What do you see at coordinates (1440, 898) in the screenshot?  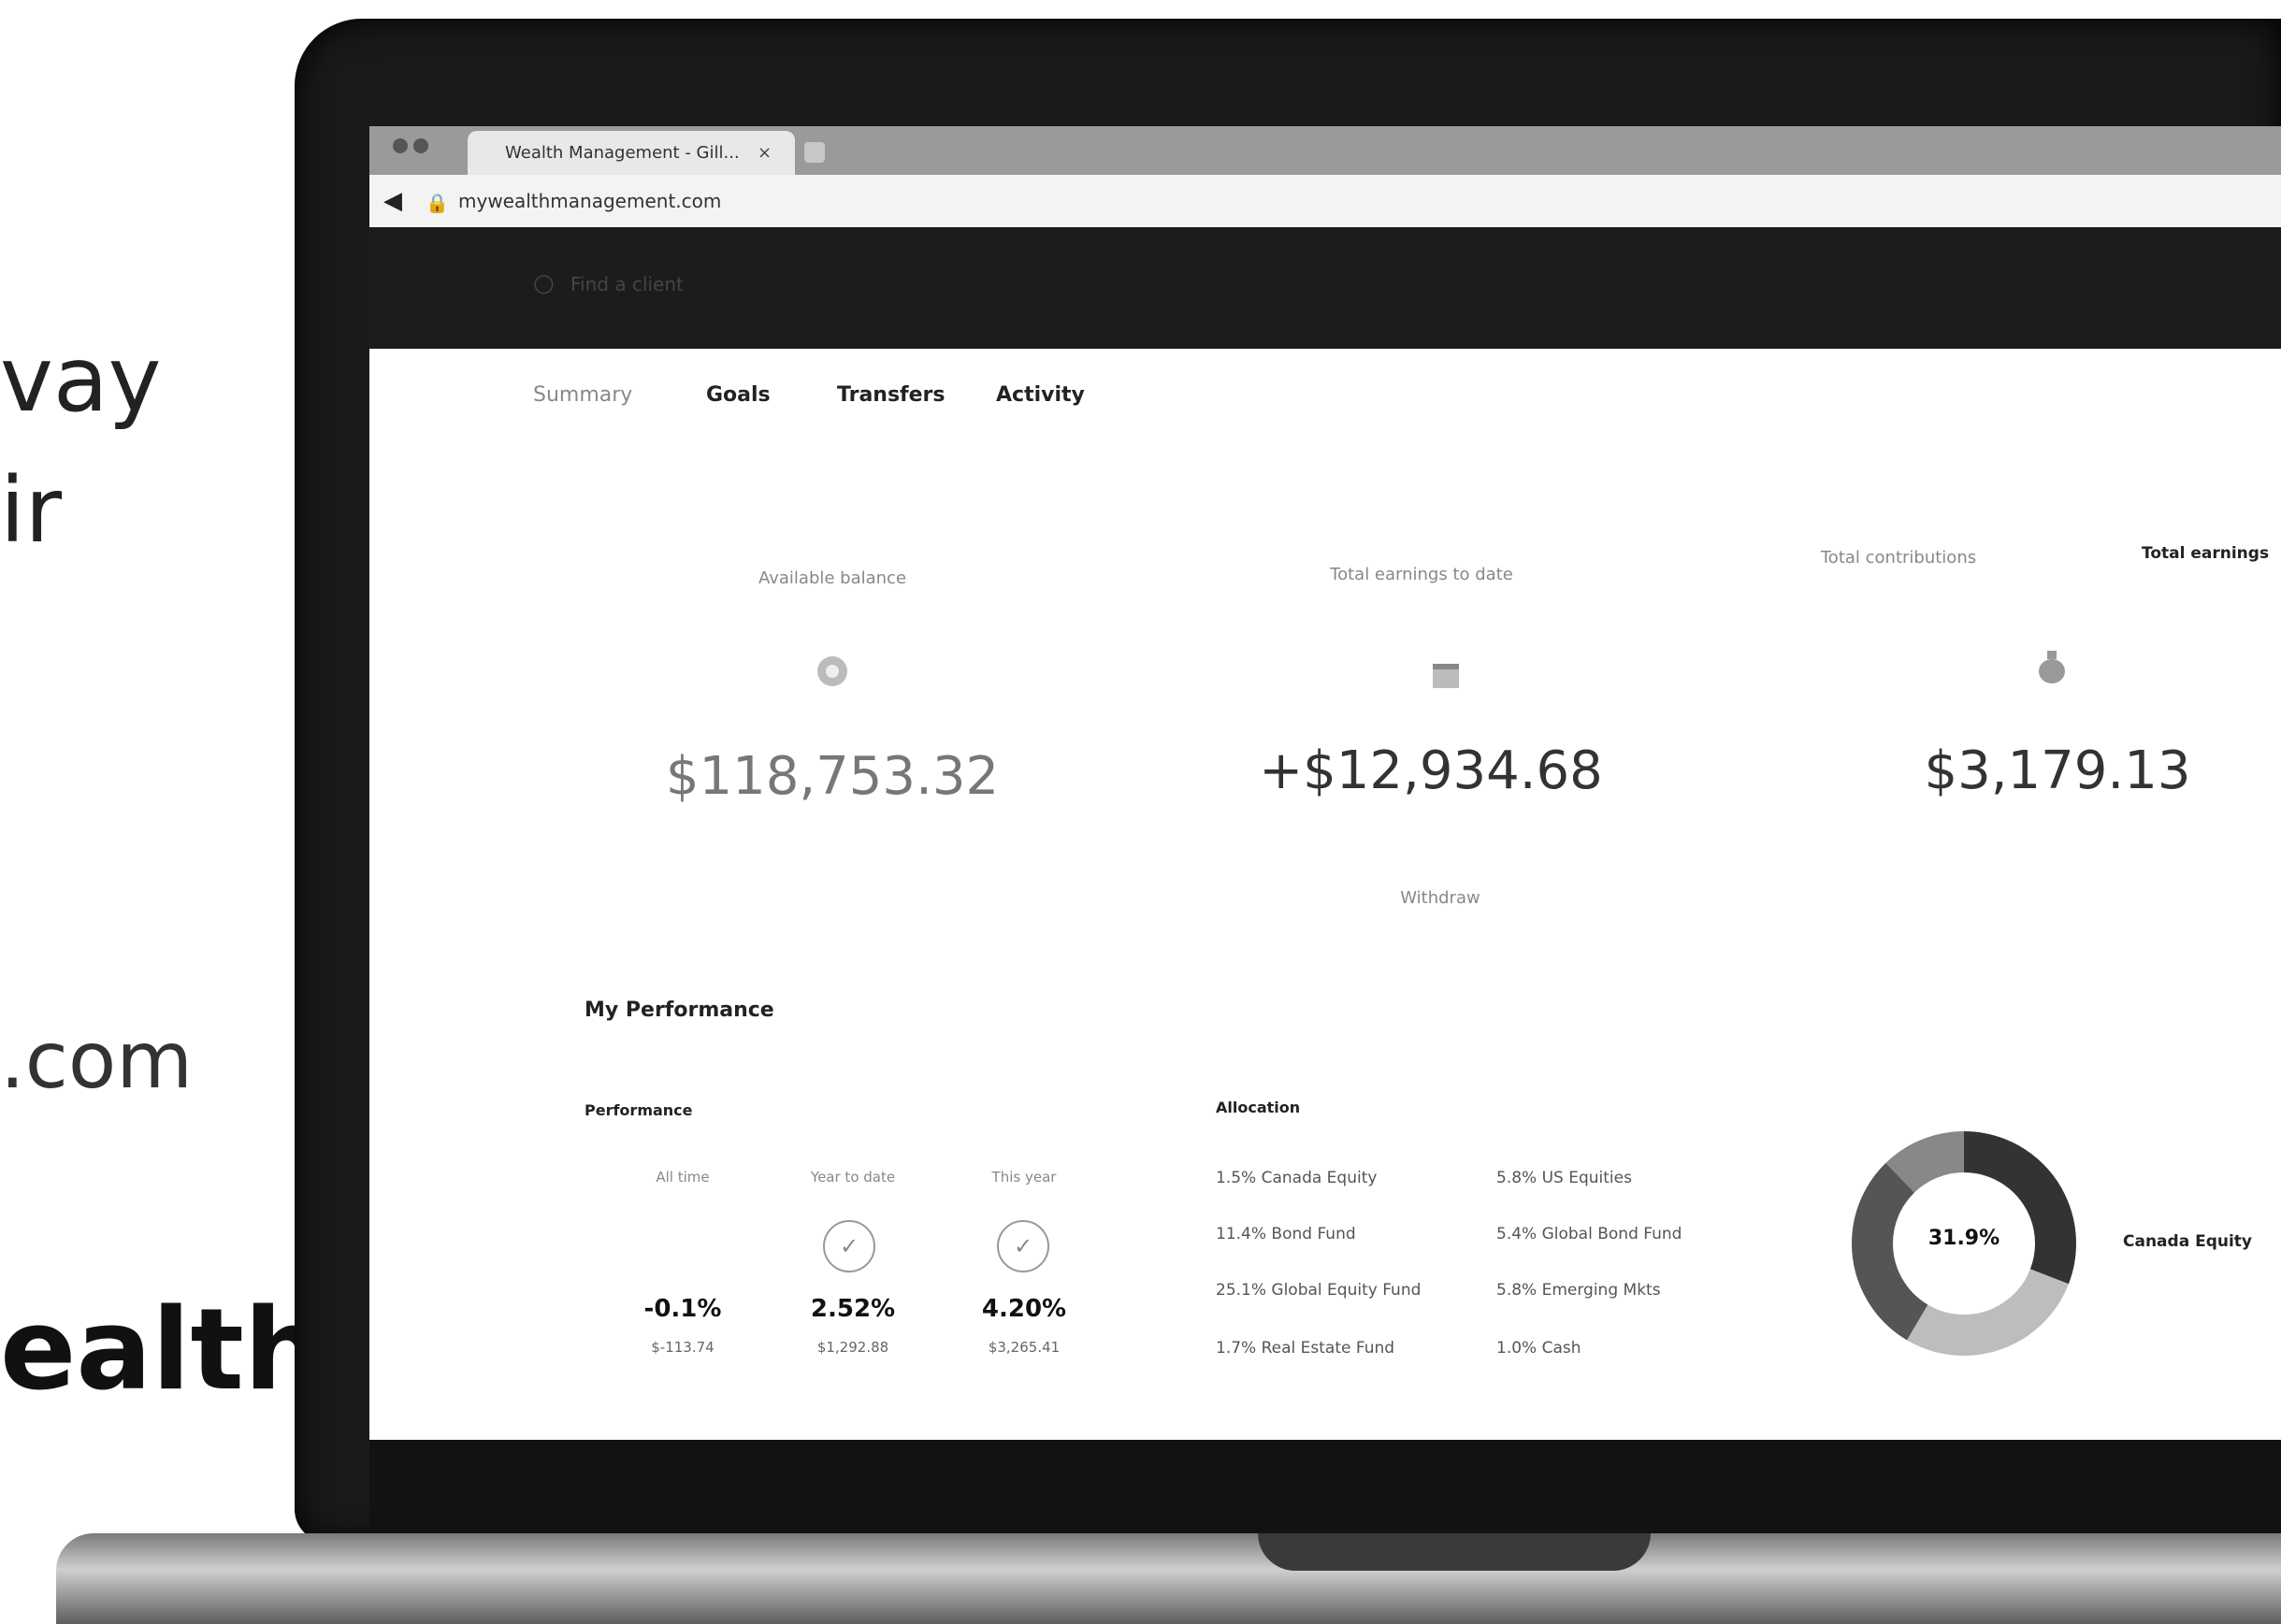 I see `withdraw-link: Withdraw` at bounding box center [1440, 898].